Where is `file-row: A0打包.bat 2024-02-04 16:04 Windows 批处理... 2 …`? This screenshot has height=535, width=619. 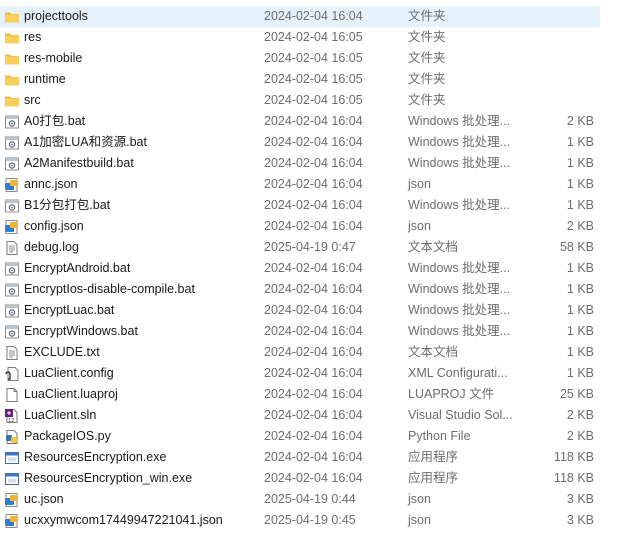
file-row: A0打包.bat 2024-02-04 16:04 Windows 批处理... 2 … is located at coordinates (300, 121).